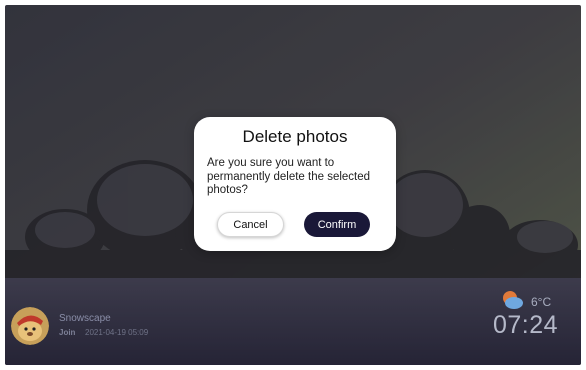  I want to click on wallpaper-date: 2021-04-19 05:09, so click(117, 332).